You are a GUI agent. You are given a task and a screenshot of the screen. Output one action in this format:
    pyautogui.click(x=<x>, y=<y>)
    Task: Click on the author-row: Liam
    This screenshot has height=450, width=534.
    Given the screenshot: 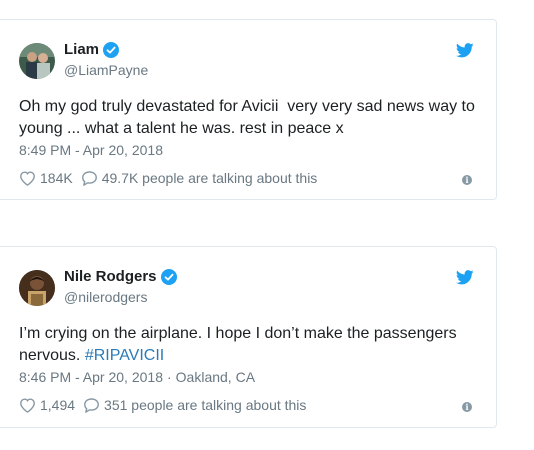 What is the action you would take?
    pyautogui.click(x=92, y=50)
    